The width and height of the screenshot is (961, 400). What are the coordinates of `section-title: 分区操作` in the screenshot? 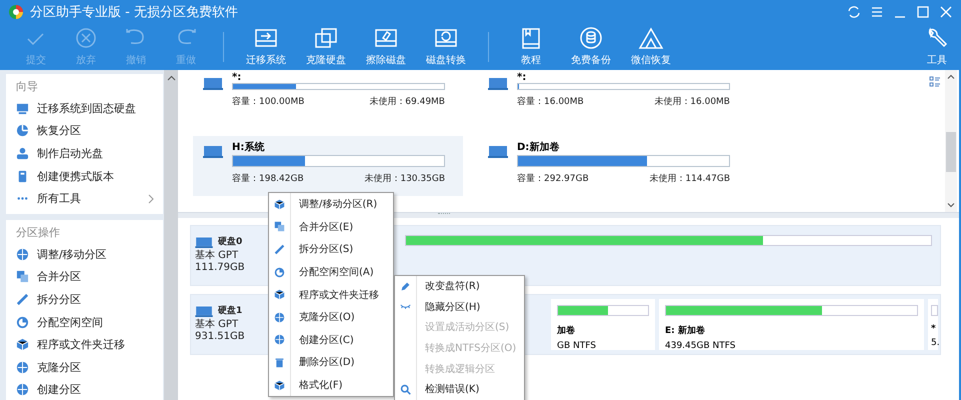 It's located at (38, 232).